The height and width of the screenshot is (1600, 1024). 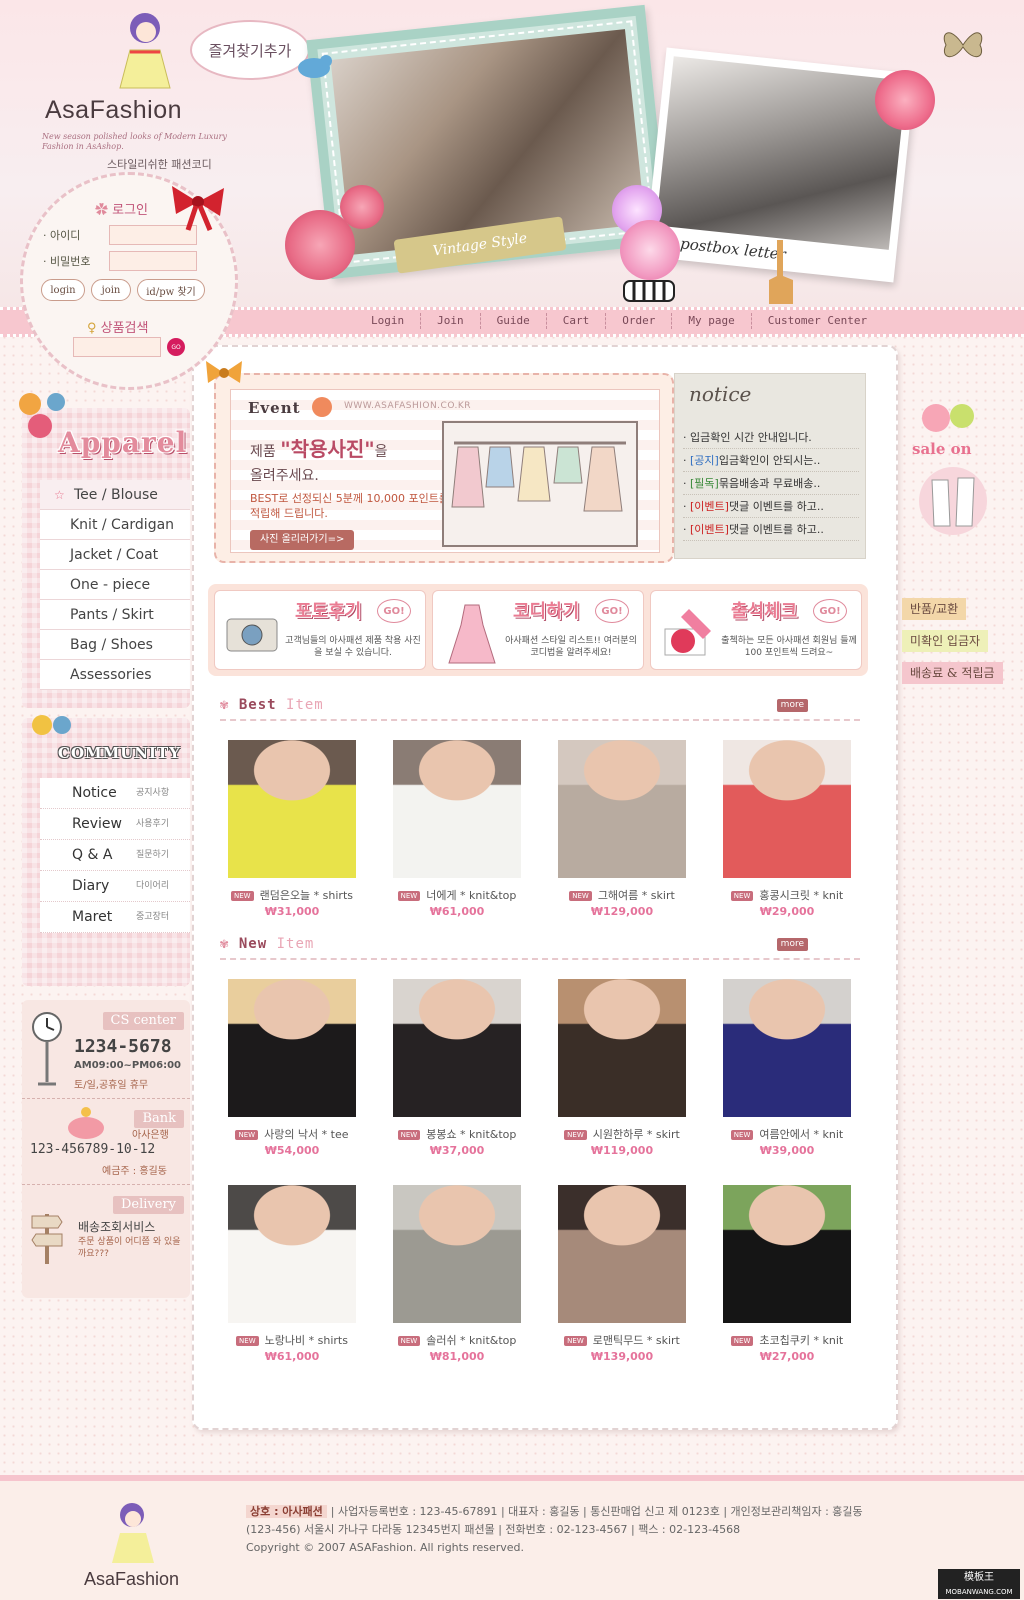 I want to click on community-title: COMMUNITY, so click(x=119, y=753).